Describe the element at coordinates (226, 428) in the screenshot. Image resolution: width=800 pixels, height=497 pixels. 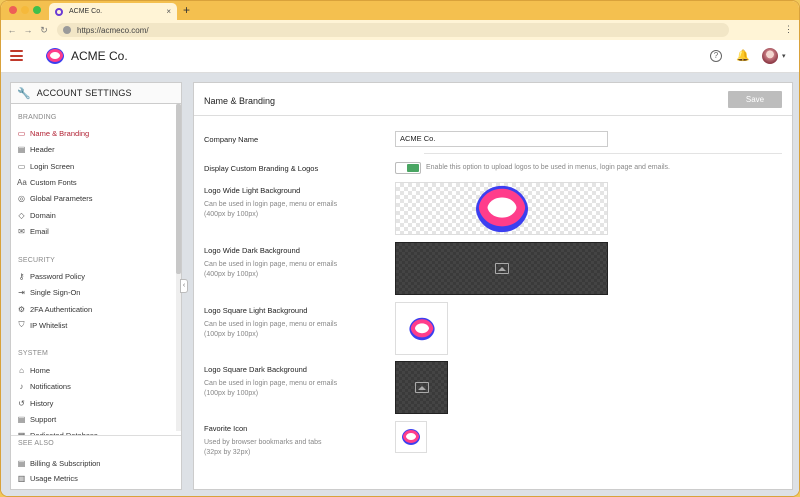
I see `favicon-title: Favorite Icon` at that location.